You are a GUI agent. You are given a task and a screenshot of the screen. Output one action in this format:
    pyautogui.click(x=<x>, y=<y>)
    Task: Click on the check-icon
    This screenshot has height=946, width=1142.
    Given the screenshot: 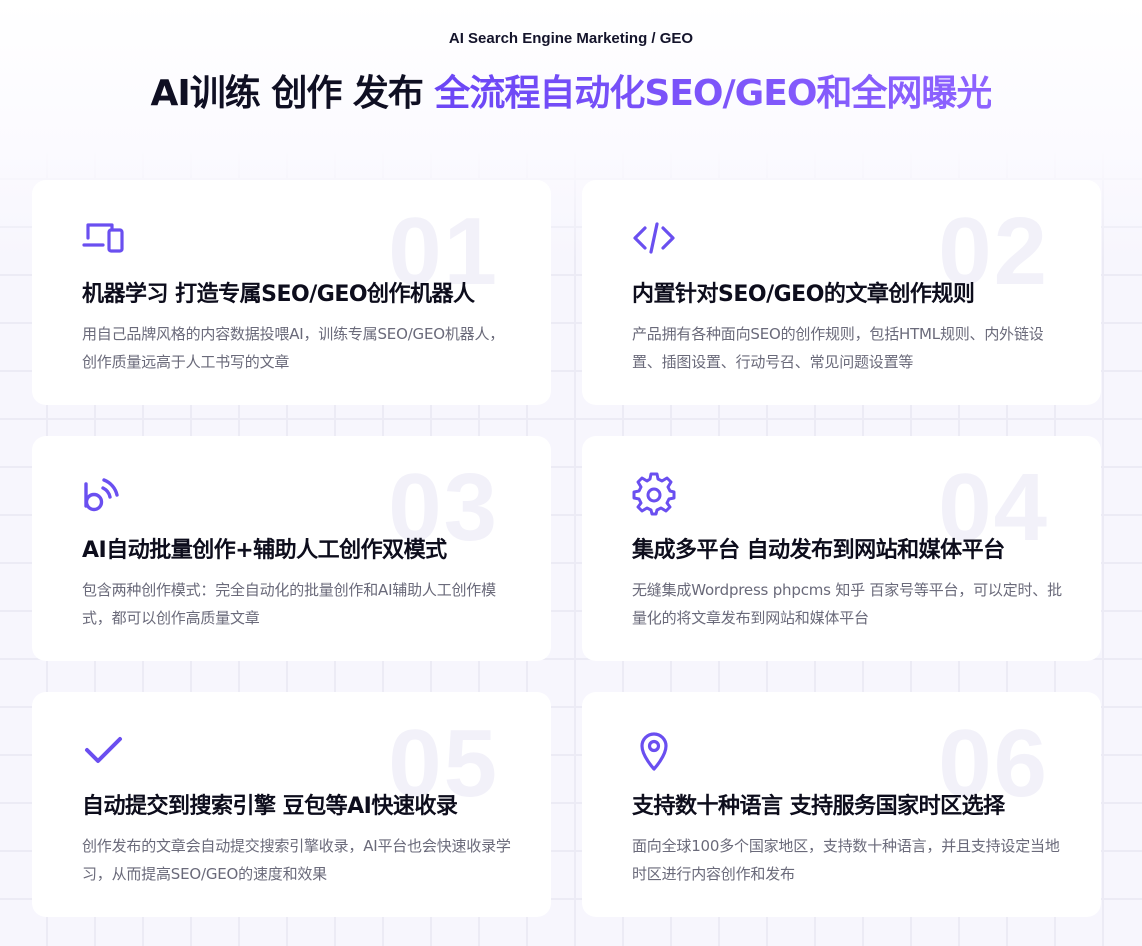 What is the action you would take?
    pyautogui.click(x=104, y=750)
    